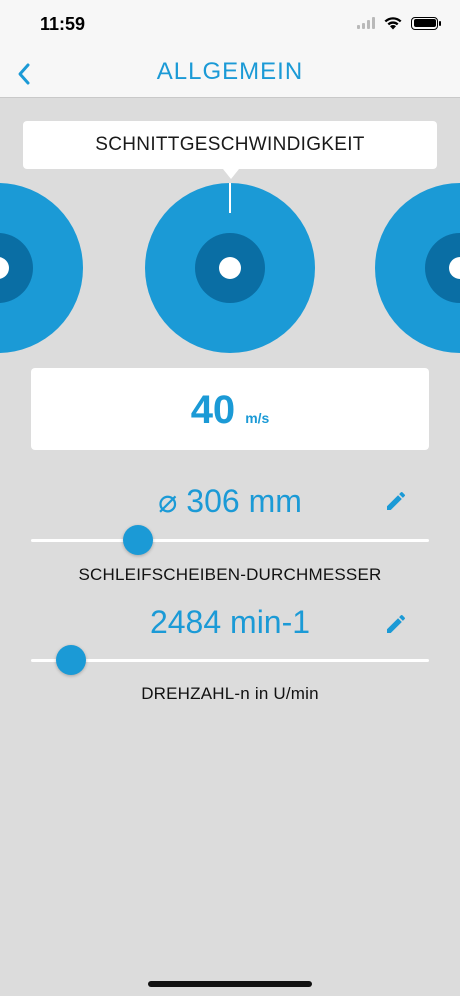 The image size is (460, 996). I want to click on rpm-slider, so click(230, 660).